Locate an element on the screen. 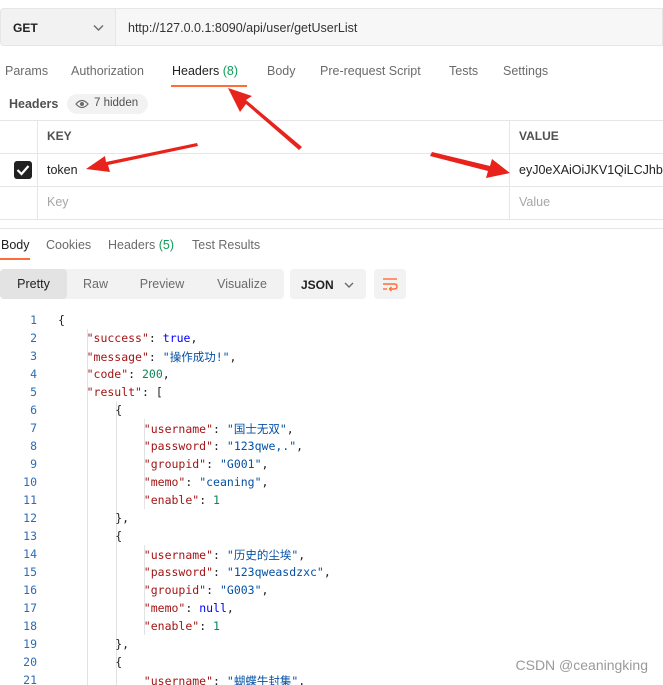  annotation-arrows is located at coordinates (298, 133).